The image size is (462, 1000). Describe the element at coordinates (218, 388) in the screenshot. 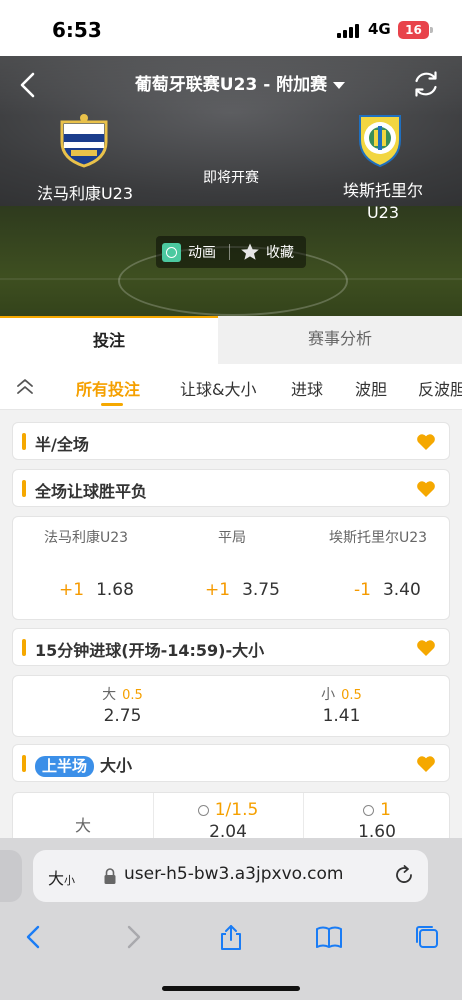

I see `filter-handicap-overunder: 让球&大小` at that location.